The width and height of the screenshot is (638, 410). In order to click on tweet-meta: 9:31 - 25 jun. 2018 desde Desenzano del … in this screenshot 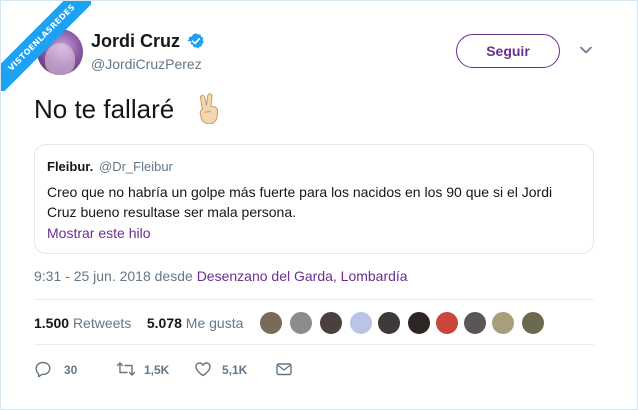, I will do `click(221, 276)`.